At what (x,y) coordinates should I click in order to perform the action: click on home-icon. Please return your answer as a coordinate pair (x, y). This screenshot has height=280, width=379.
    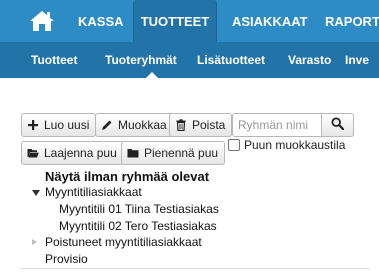
    Looking at the image, I should click on (42, 22).